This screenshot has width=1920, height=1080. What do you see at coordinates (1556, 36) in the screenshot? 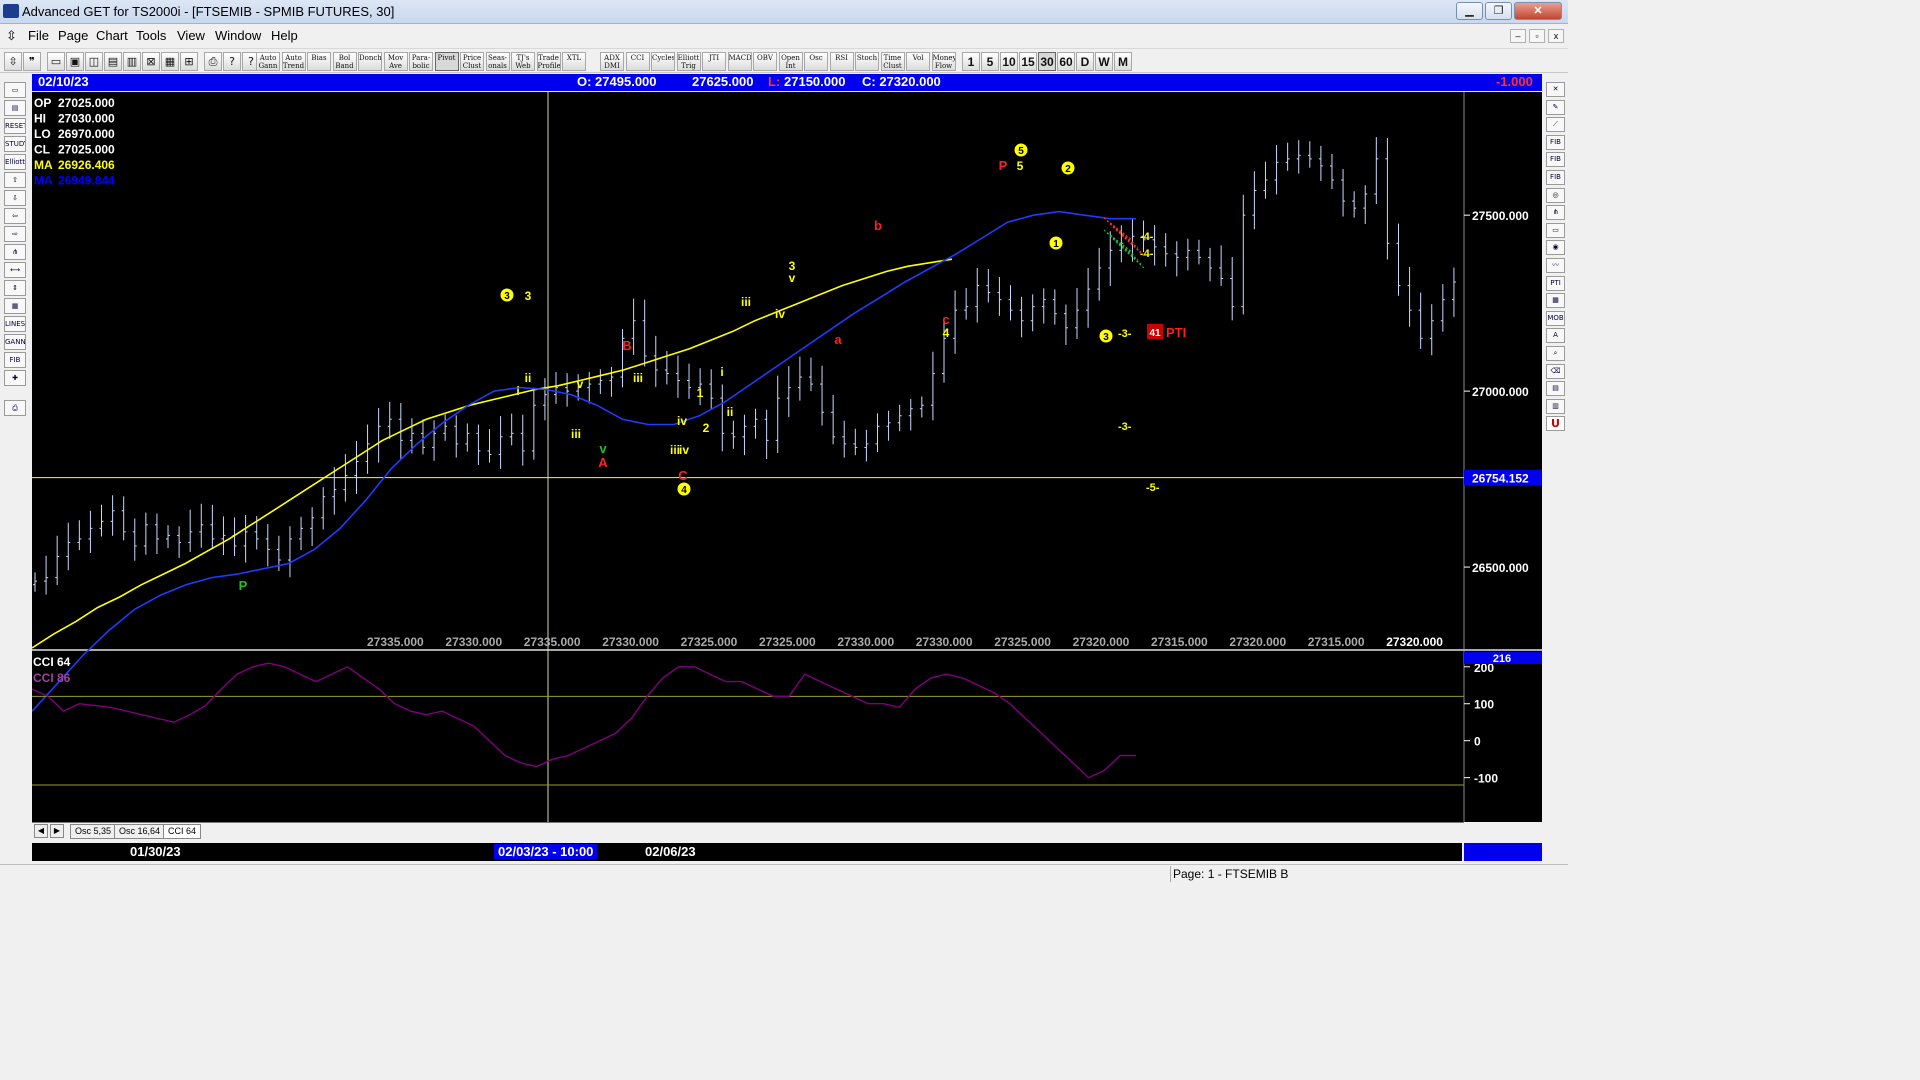
I see `mdi-close-button: x` at bounding box center [1556, 36].